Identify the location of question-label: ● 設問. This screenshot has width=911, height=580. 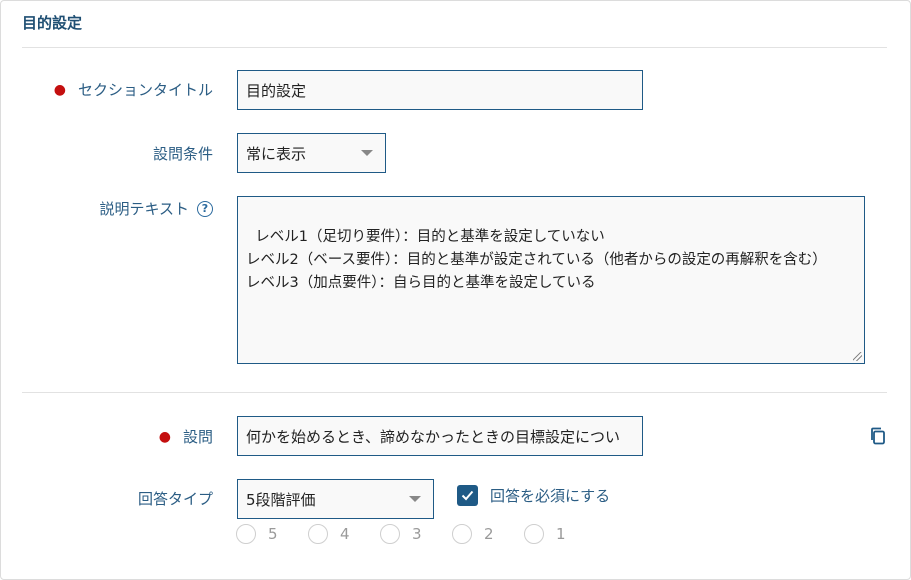
(186, 436).